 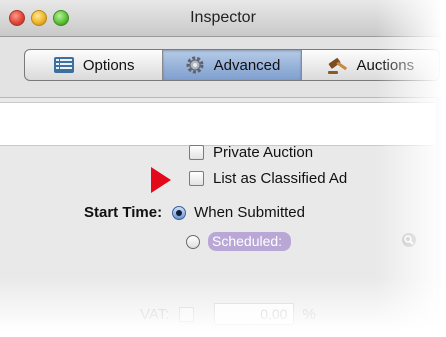 I want to click on scheduled-row: Scheduled:, so click(x=239, y=241).